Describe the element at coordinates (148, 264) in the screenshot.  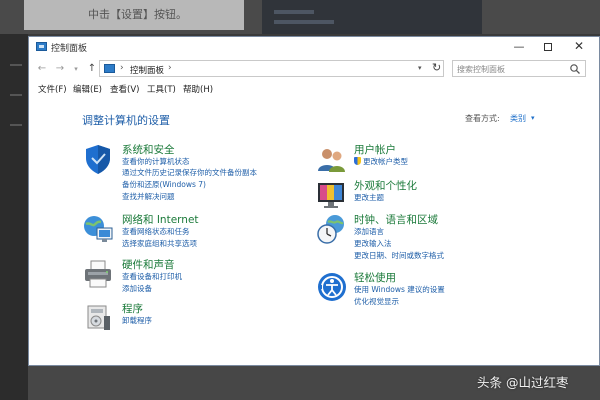
I see `category-title: 硬件和声音` at that location.